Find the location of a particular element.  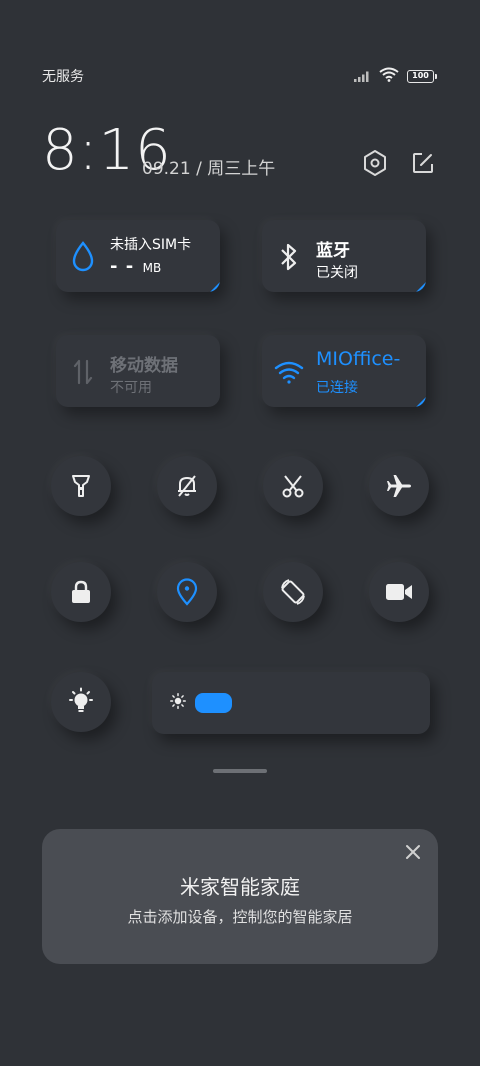

carrier-label: 无服务 is located at coordinates (63, 77).